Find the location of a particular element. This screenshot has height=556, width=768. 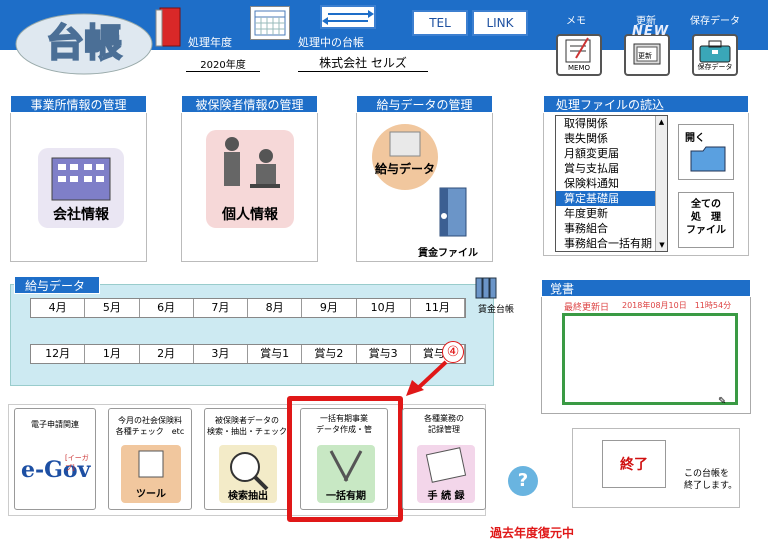

month-row-1: 4月 5月 6月 7月 8月 9月 10月 11月 is located at coordinates (248, 308).